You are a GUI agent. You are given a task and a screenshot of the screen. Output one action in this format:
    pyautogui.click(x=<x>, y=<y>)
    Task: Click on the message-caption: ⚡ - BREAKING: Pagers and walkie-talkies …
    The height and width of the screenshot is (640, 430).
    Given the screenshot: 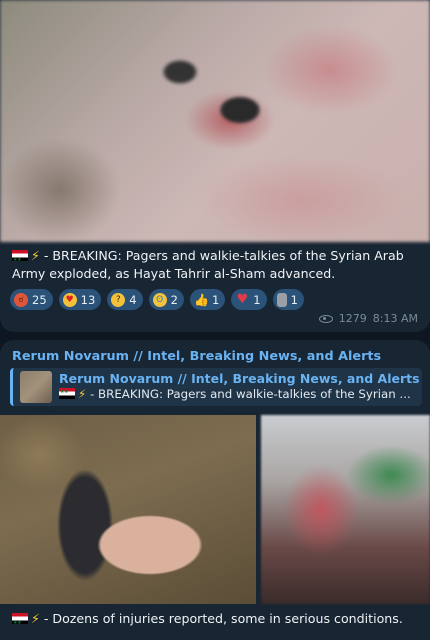 What is the action you would take?
    pyautogui.click(x=217, y=265)
    